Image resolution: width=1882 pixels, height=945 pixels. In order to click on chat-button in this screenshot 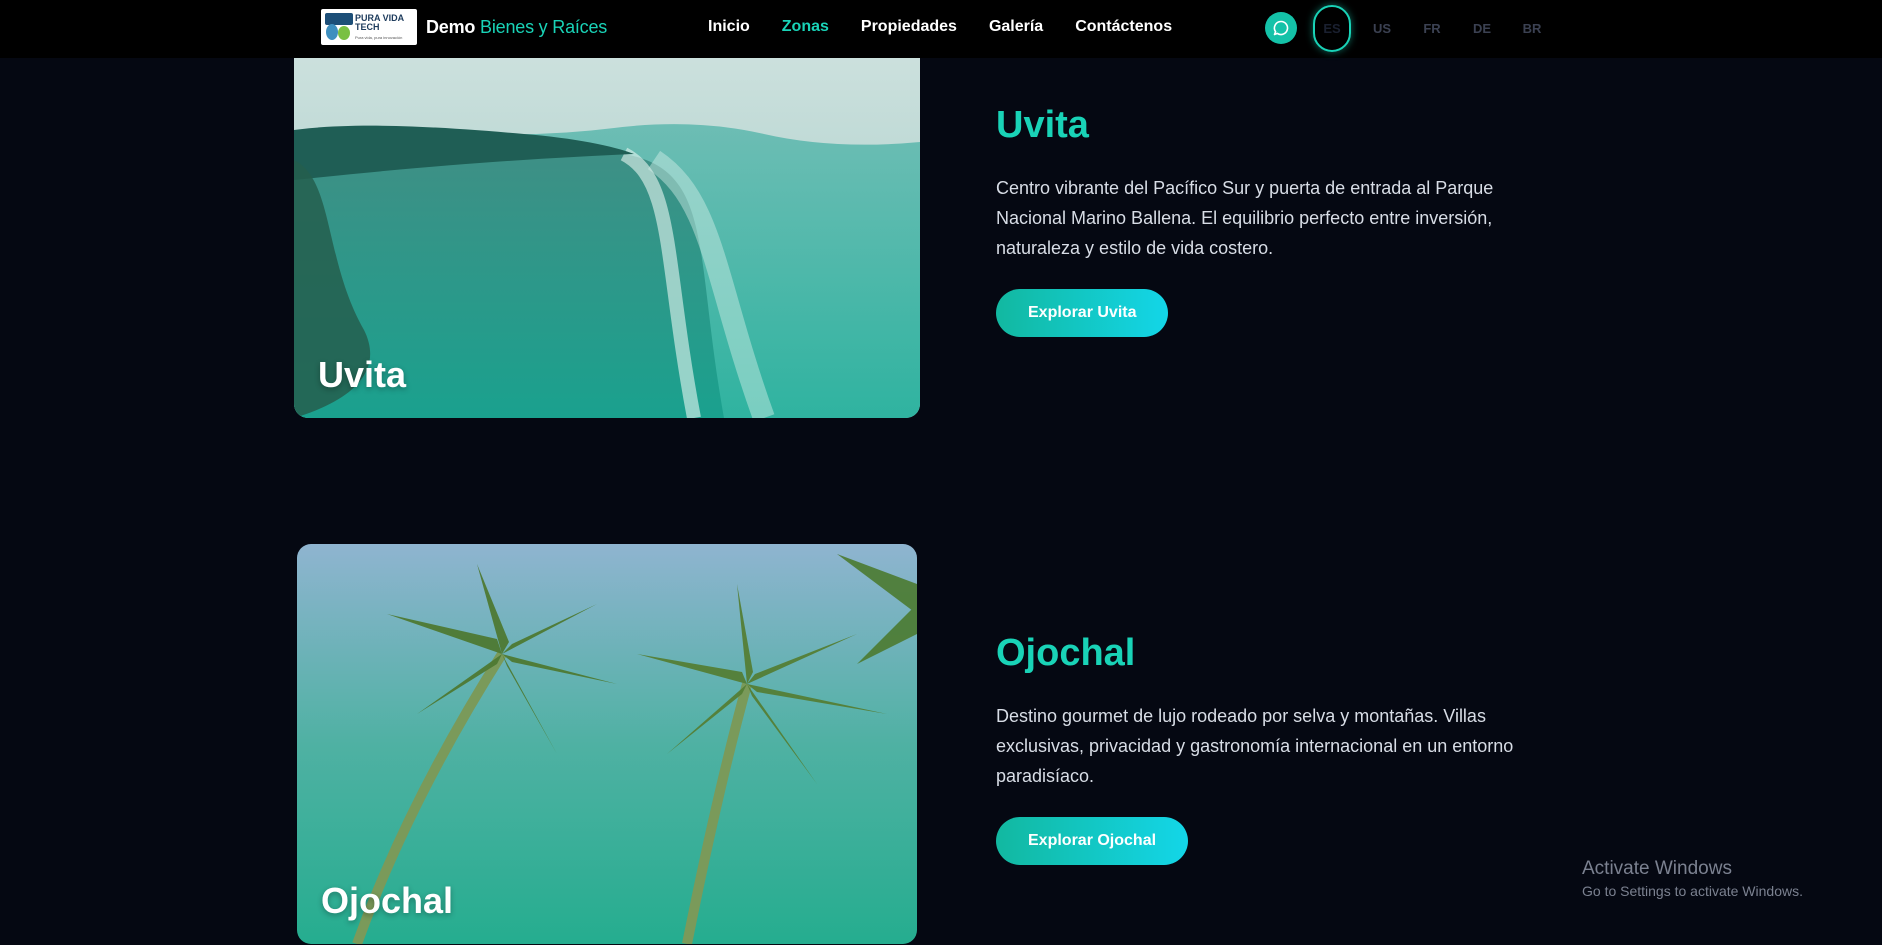, I will do `click(1281, 28)`.